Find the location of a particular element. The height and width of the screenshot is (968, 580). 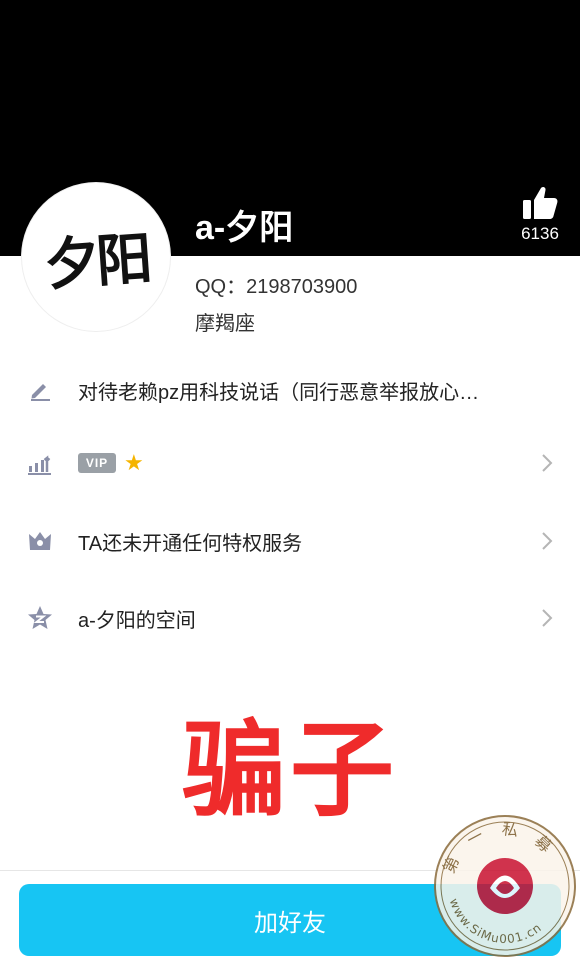

watermark-seal: 第 一 私 募 www.SiMu001.cn is located at coordinates (505, 886).